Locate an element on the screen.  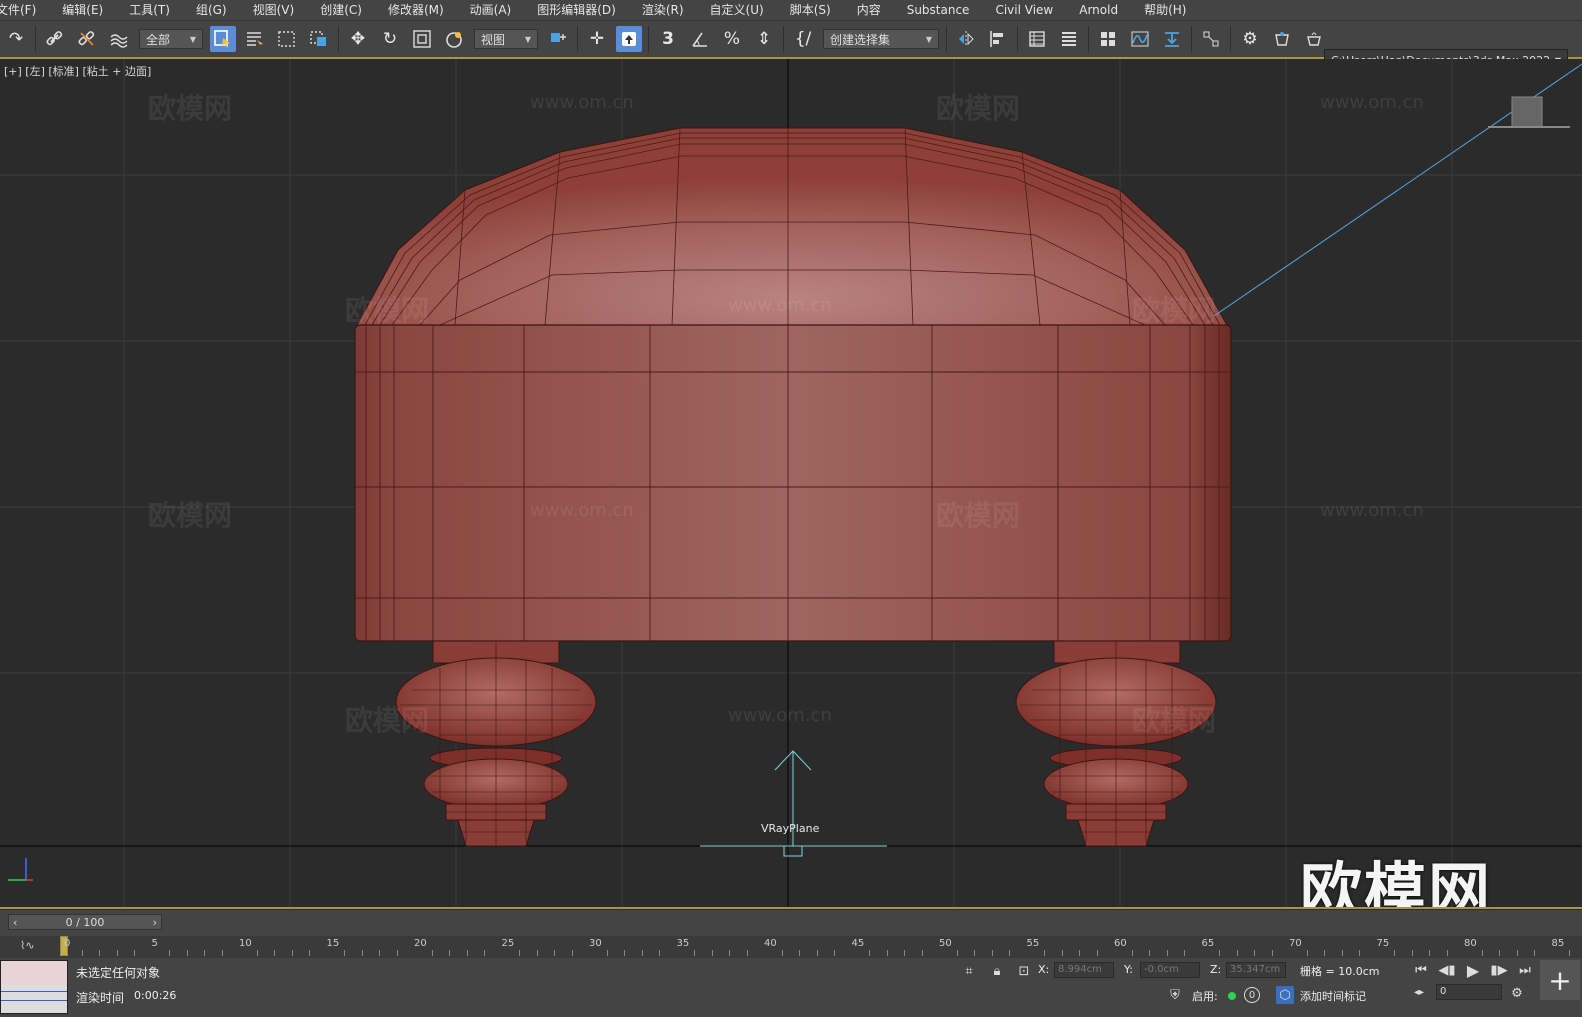
bind-spacewarp-icon is located at coordinates (119, 39).